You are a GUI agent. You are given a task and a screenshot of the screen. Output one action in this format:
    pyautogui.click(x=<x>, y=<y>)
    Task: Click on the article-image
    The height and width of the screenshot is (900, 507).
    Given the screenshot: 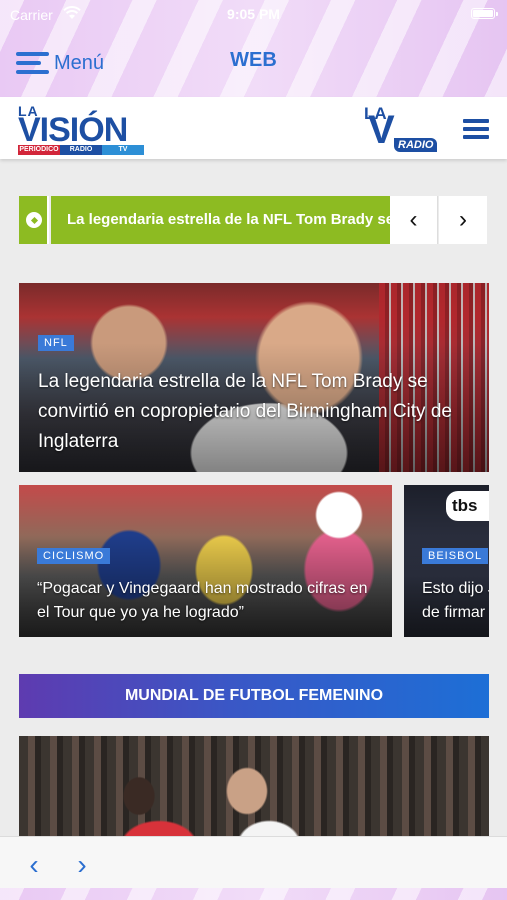 What is the action you would take?
    pyautogui.click(x=254, y=791)
    